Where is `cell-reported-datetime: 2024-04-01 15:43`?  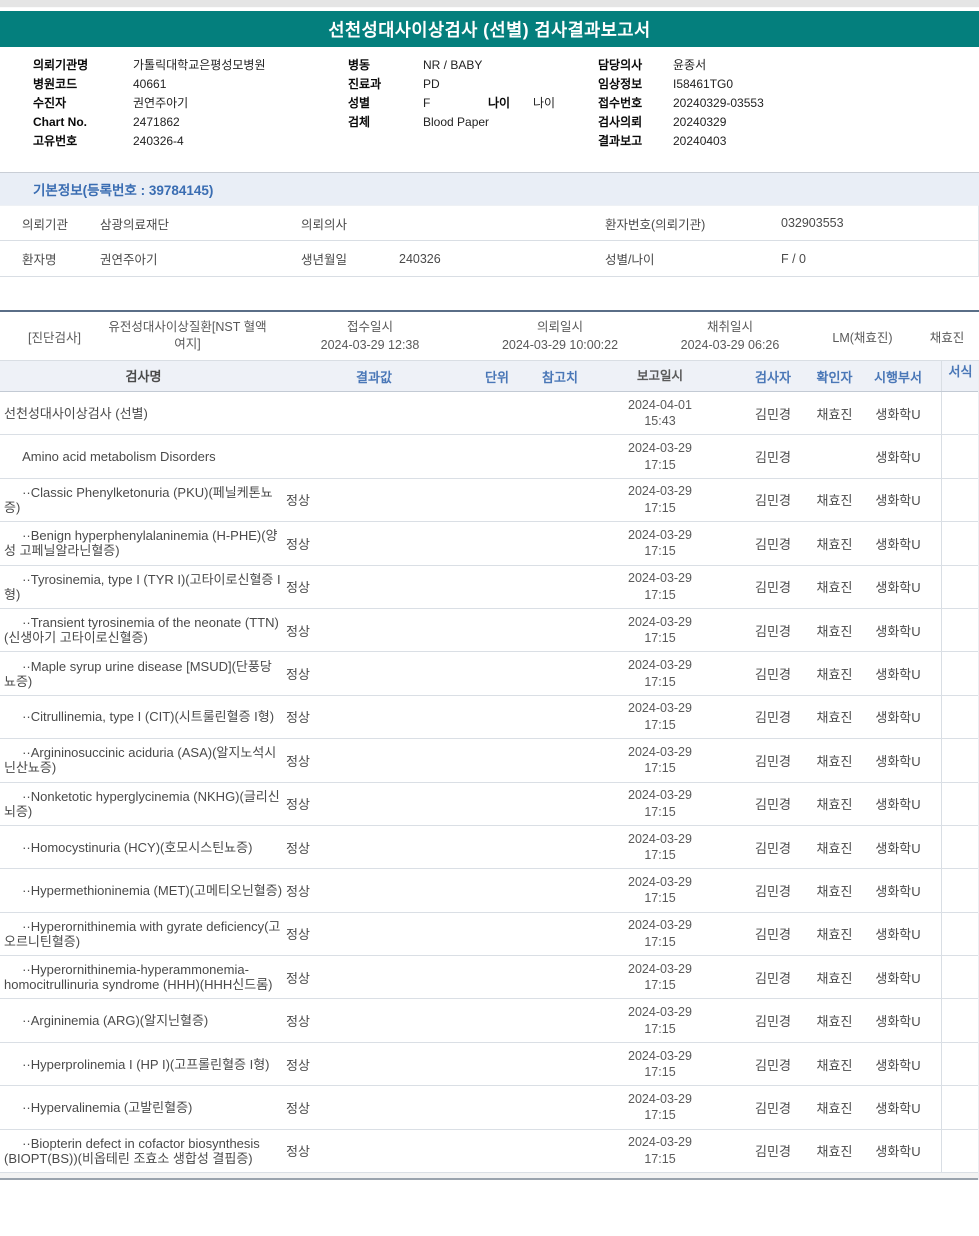 cell-reported-datetime: 2024-04-01 15:43 is located at coordinates (660, 413).